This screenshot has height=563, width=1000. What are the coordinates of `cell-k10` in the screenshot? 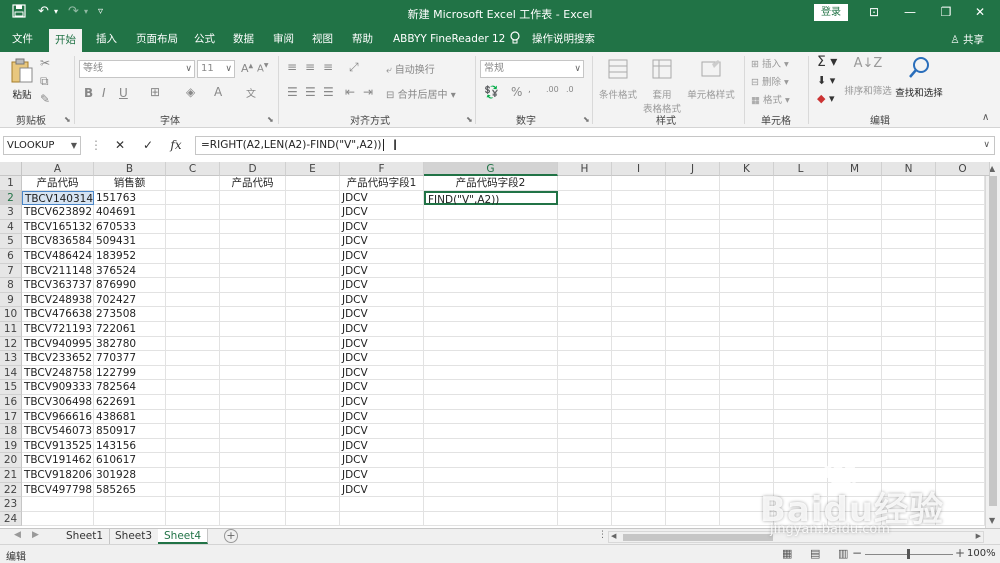 It's located at (747, 314).